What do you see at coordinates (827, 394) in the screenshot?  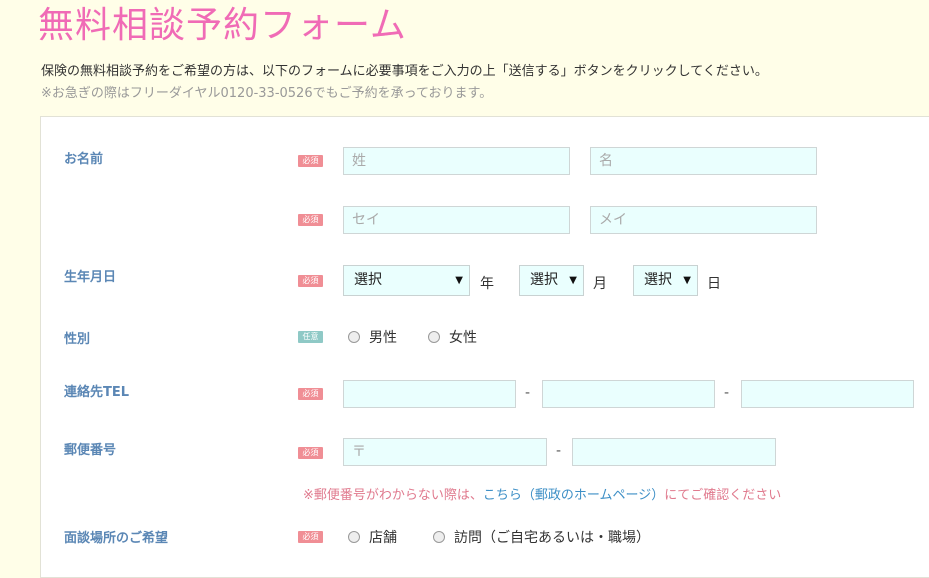 I see `tel-part3-input` at bounding box center [827, 394].